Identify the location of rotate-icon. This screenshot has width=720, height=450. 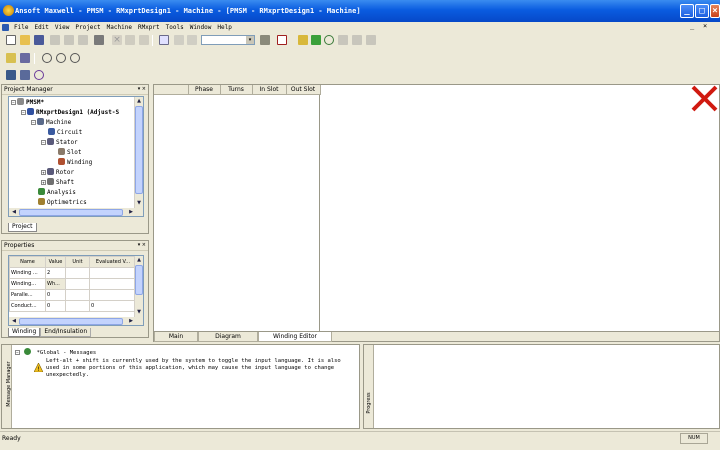
(192, 40).